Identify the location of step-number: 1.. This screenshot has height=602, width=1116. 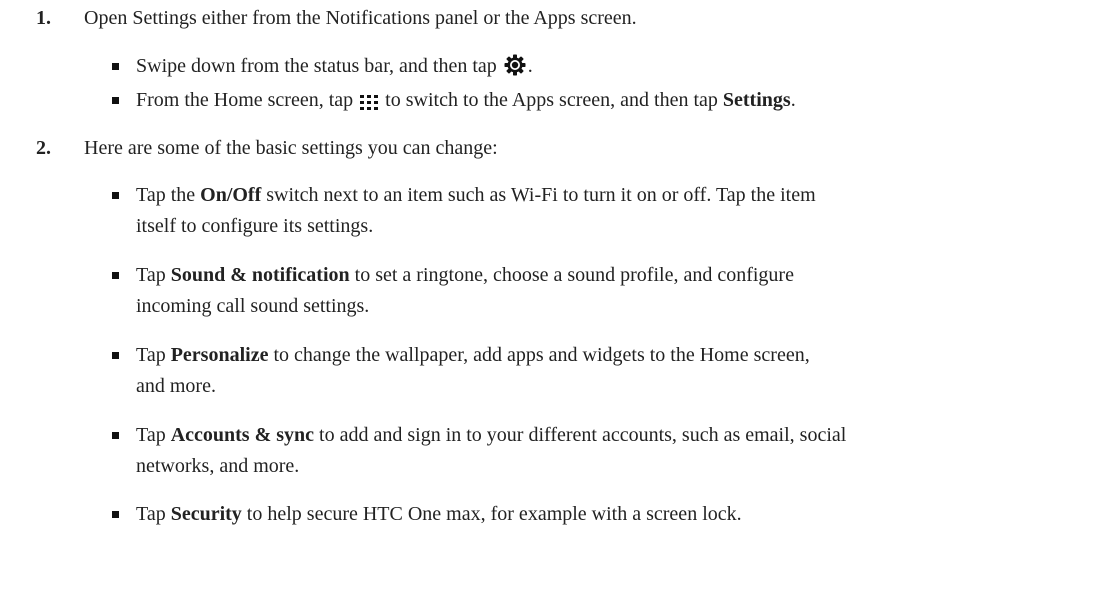
(43, 18).